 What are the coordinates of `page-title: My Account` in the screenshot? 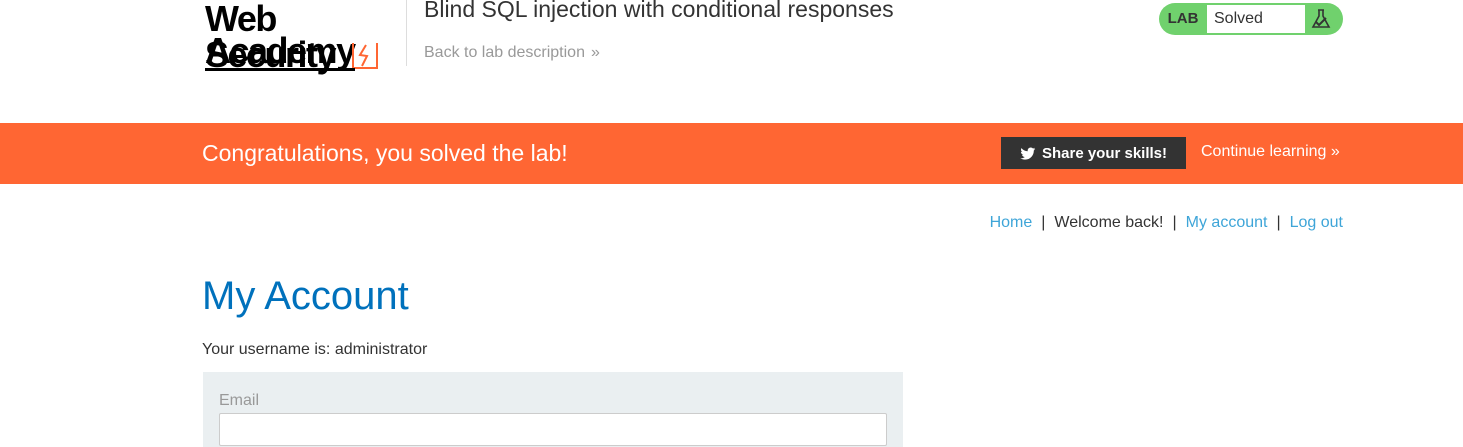 It's located at (305, 296).